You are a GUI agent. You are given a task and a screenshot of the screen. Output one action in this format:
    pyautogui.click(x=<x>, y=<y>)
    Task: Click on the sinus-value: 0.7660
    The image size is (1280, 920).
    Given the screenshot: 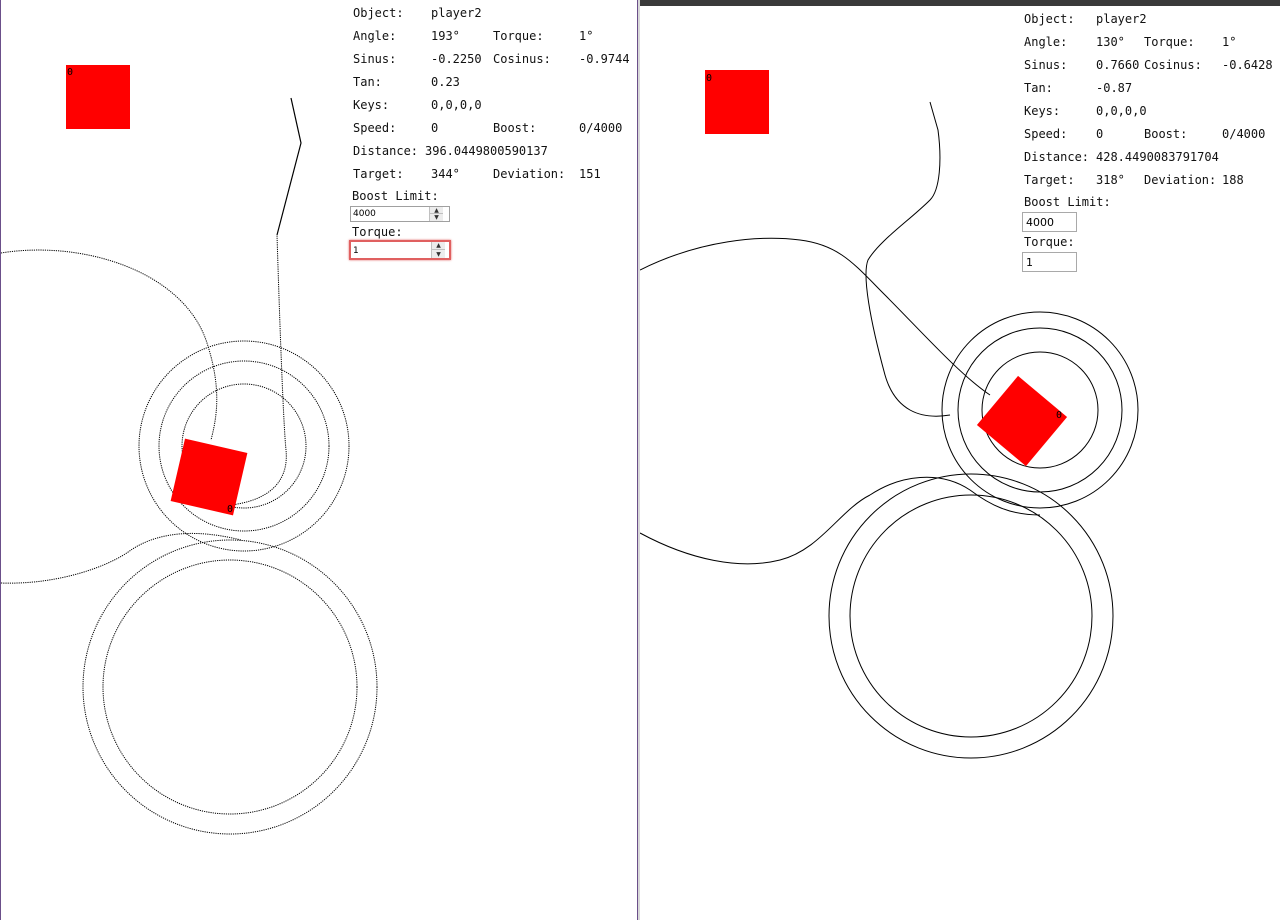 What is the action you would take?
    pyautogui.click(x=1118, y=65)
    